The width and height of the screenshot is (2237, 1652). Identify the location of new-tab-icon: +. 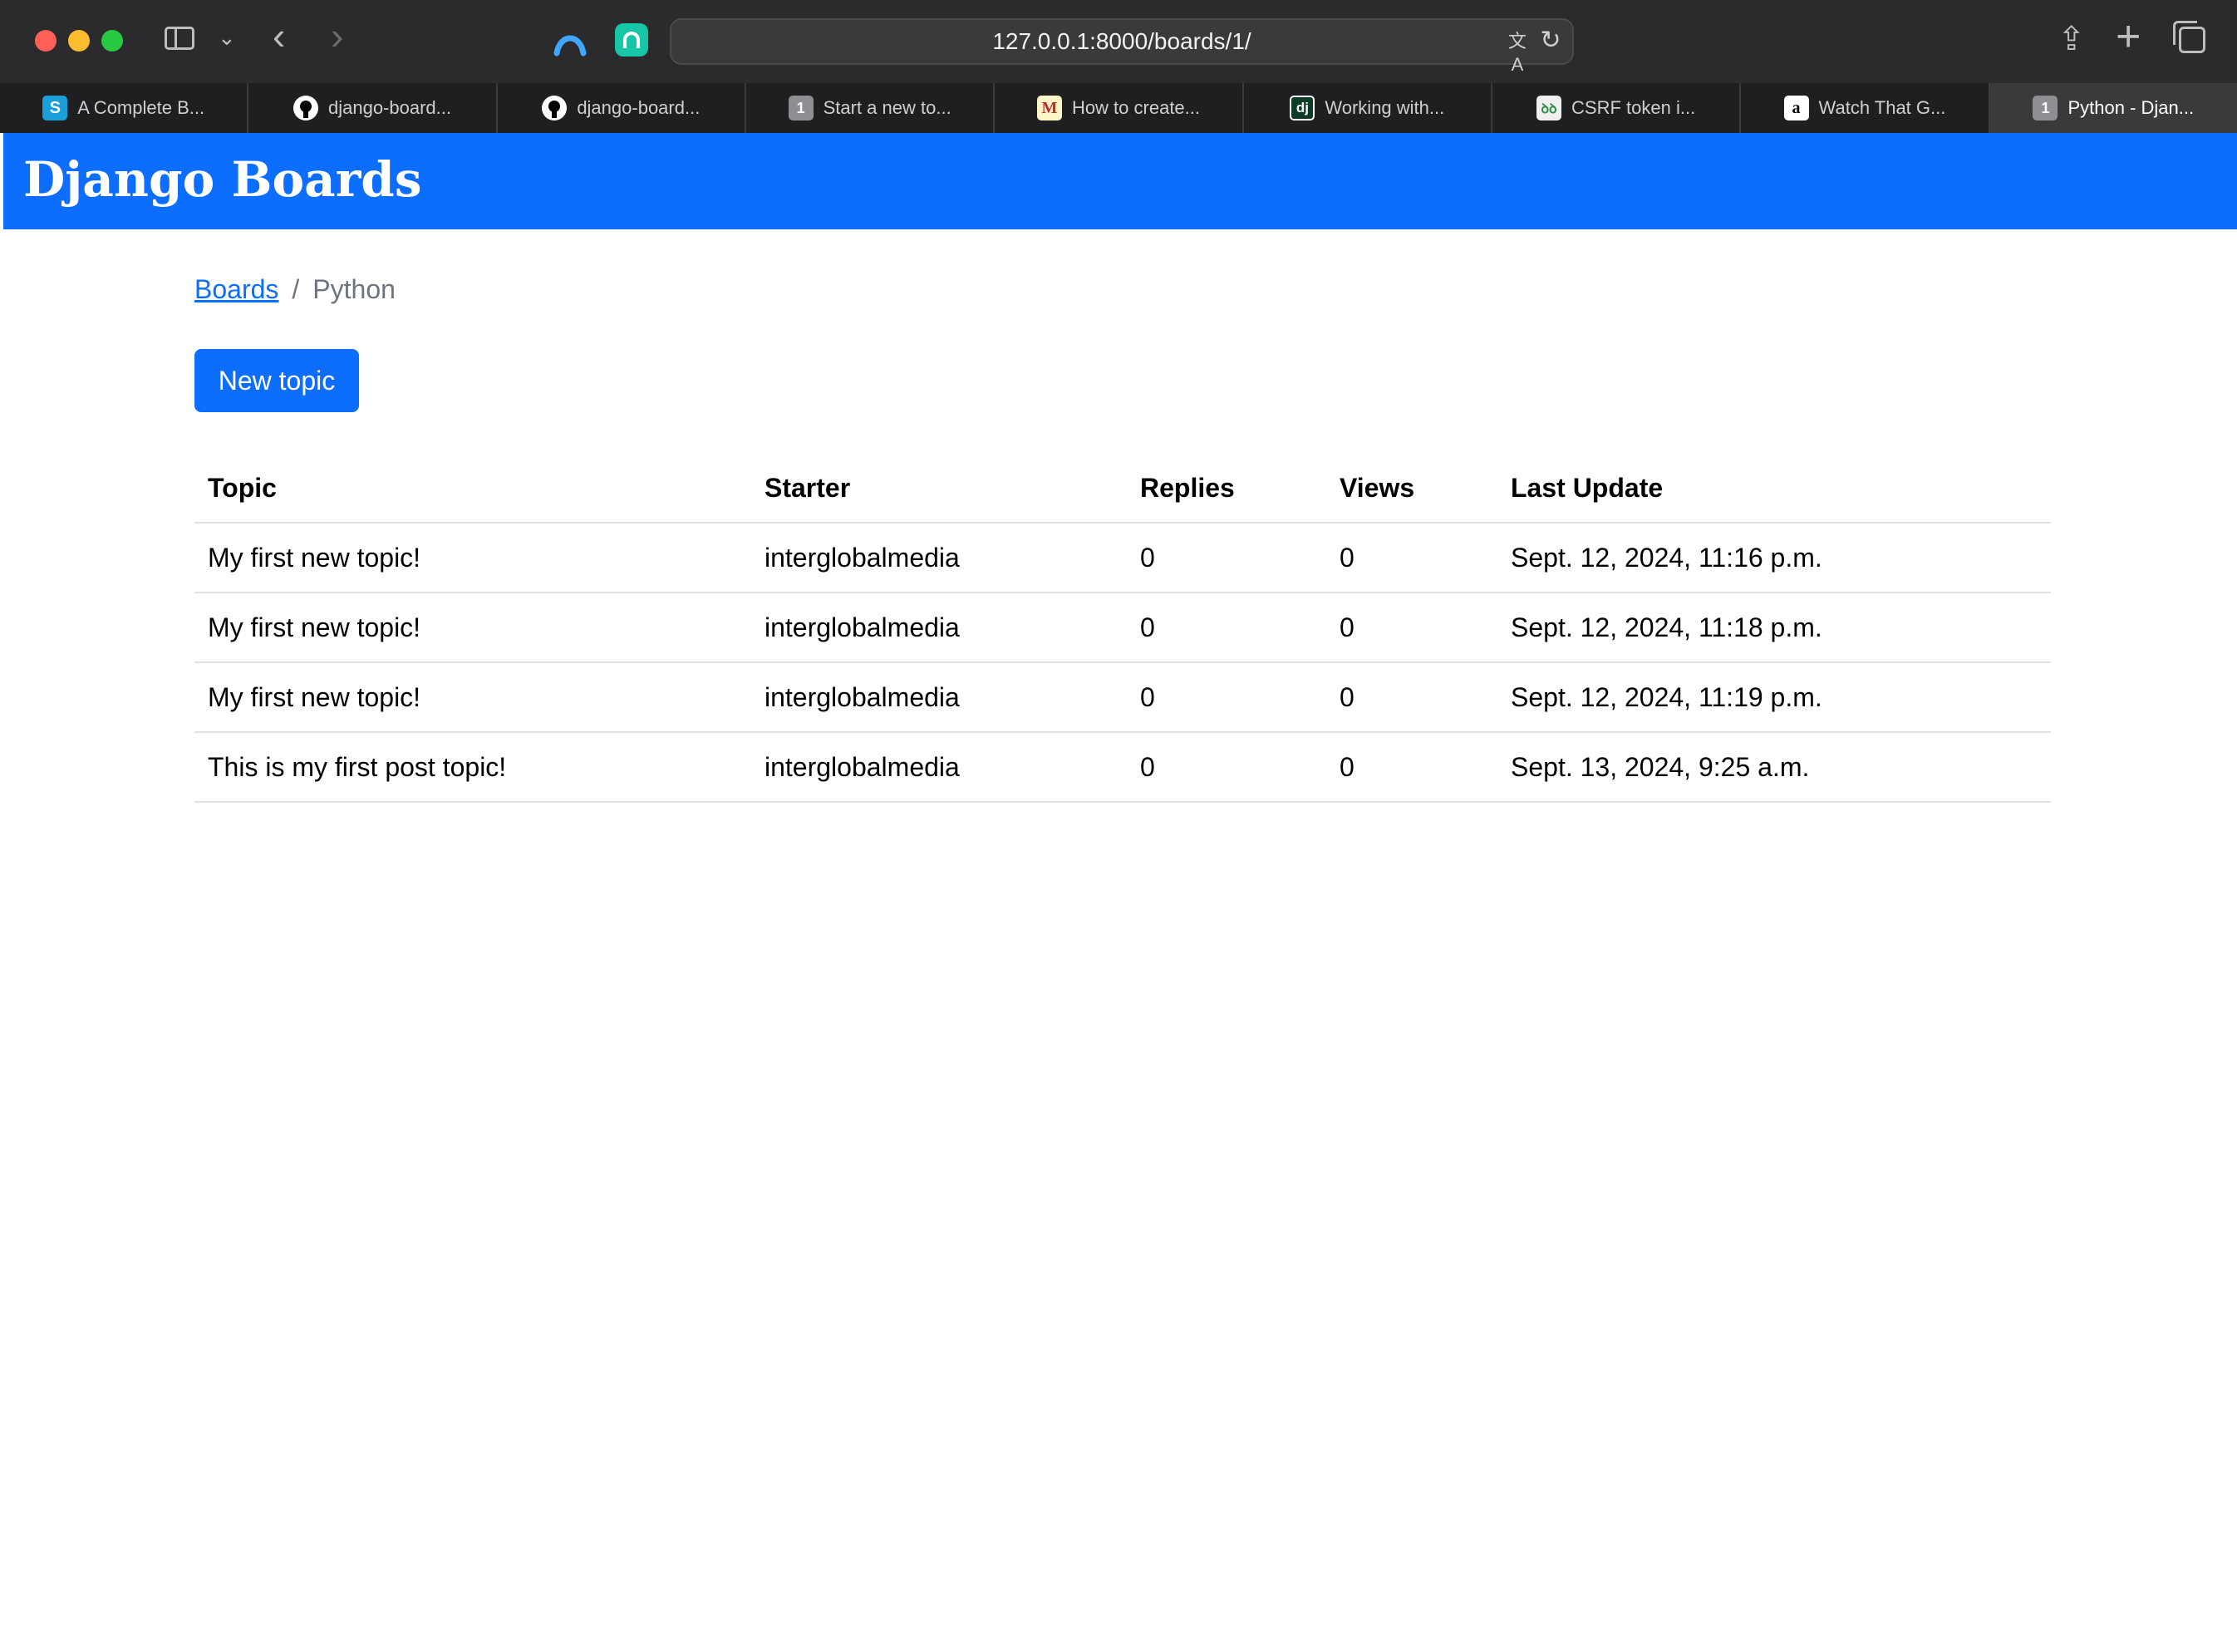
(2129, 36).